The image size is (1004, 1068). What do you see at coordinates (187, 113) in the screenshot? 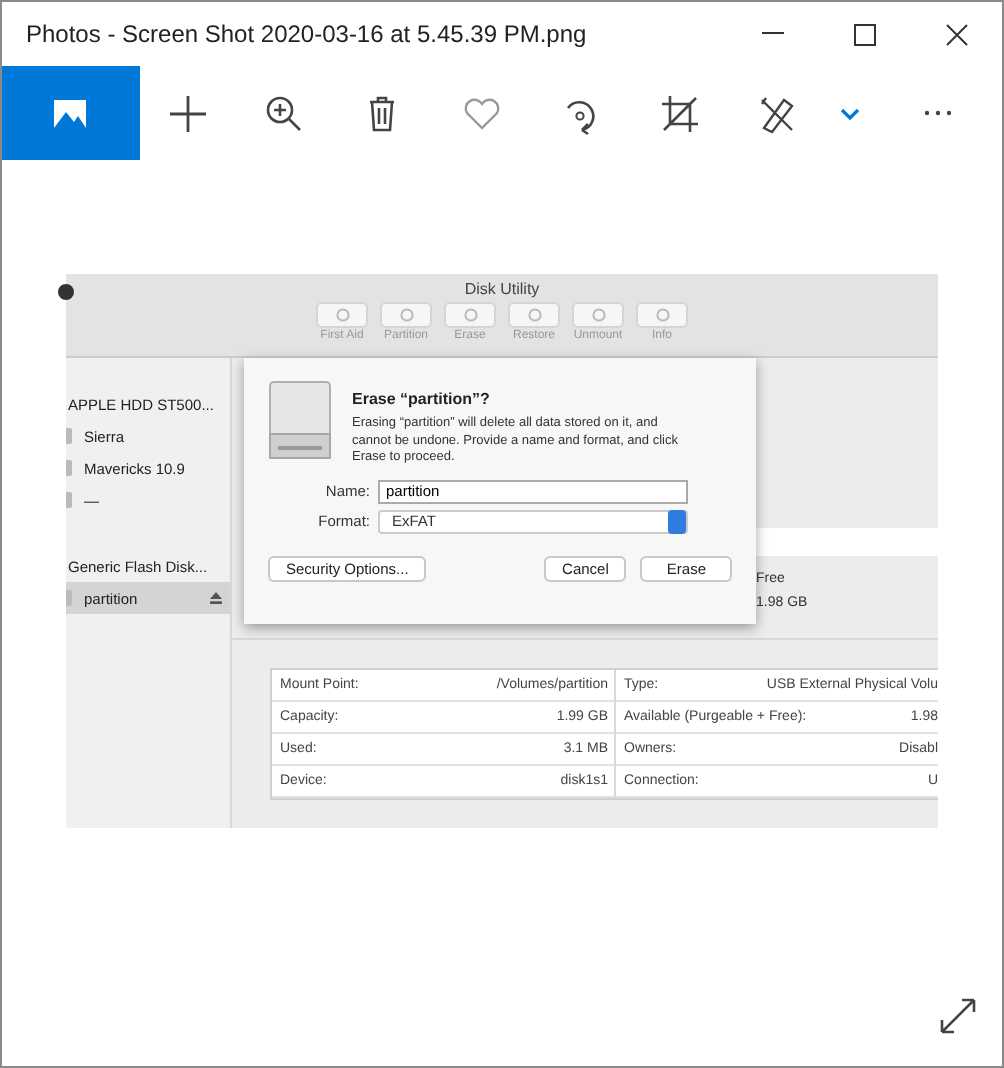
I see `plus-icon` at bounding box center [187, 113].